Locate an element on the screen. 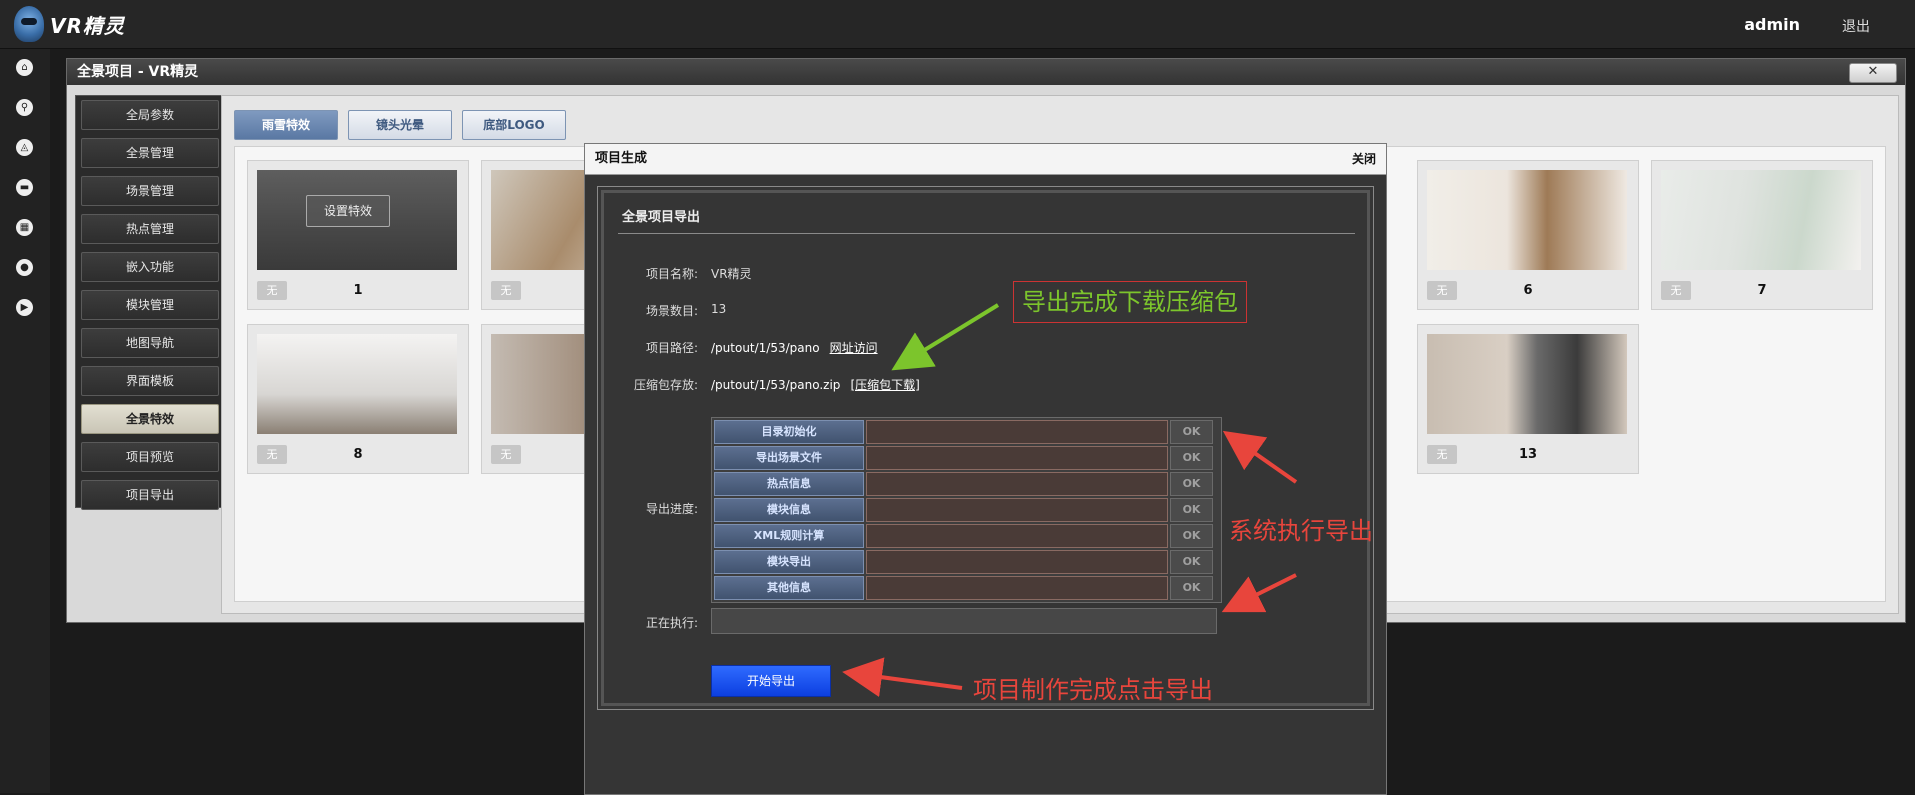  progress-row: 导出场景文件 OK is located at coordinates (967, 458).